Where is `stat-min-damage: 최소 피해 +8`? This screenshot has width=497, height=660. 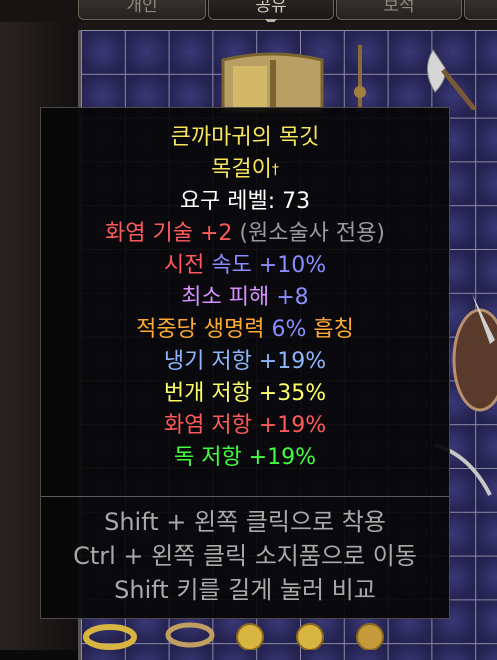 stat-min-damage: 최소 피해 +8 is located at coordinates (245, 298).